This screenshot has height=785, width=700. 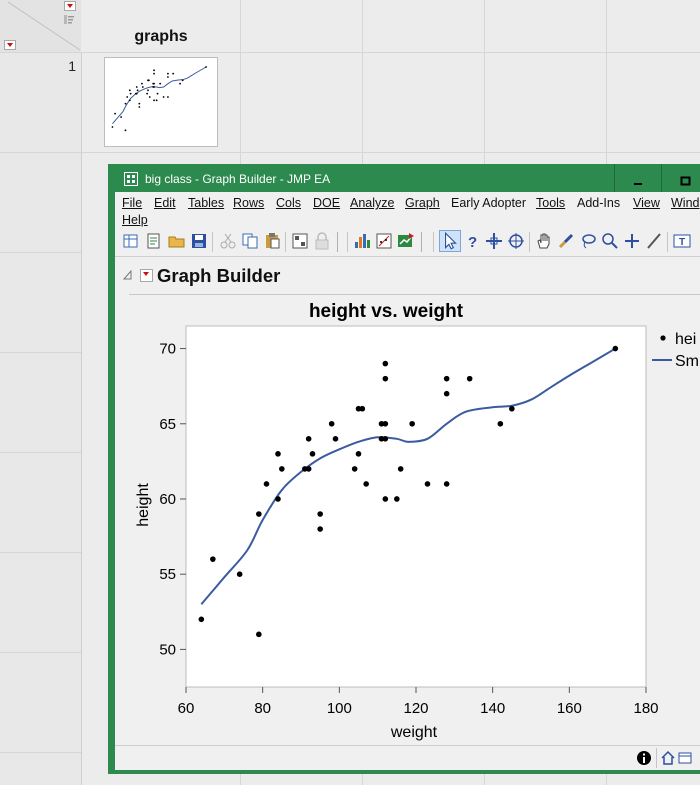 I want to click on graph-builder-outline: Graph Builder, so click(x=411, y=277).